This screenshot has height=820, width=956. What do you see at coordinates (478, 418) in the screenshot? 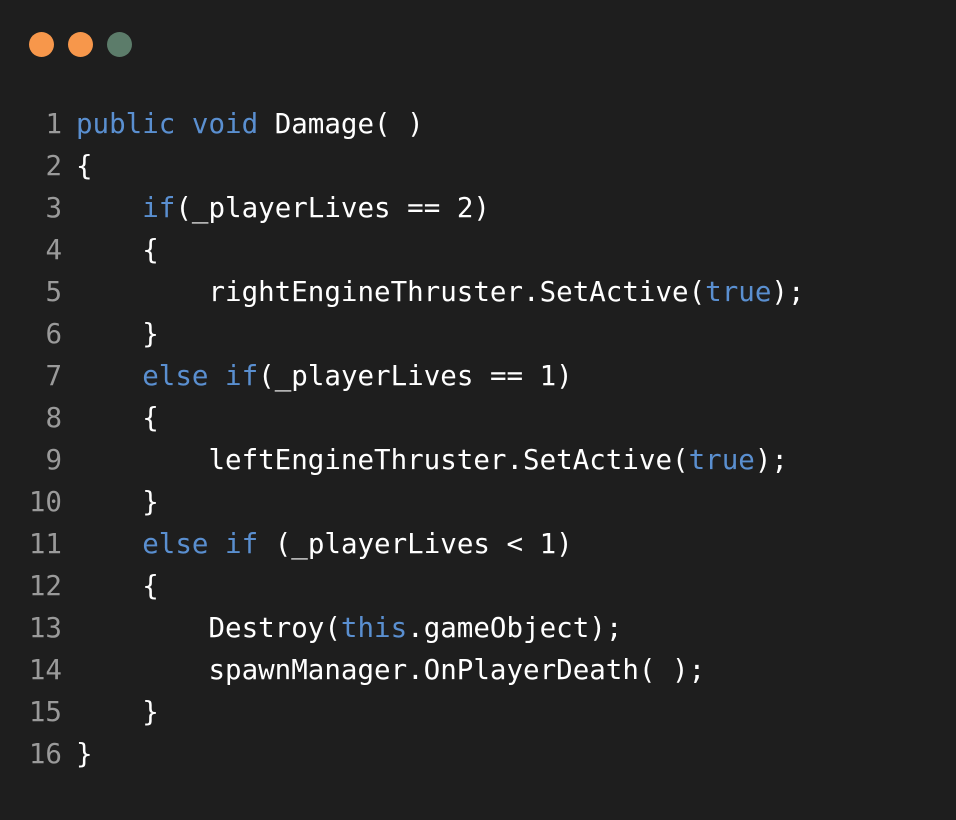
I see `code-line: 8 {` at bounding box center [478, 418].